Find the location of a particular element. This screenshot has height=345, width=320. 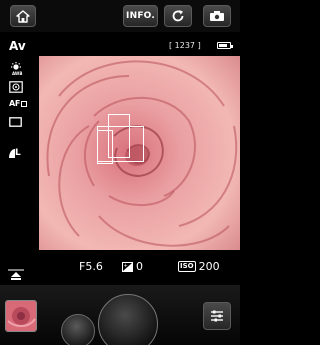

metering-mode-icon is located at coordinates (16, 87).